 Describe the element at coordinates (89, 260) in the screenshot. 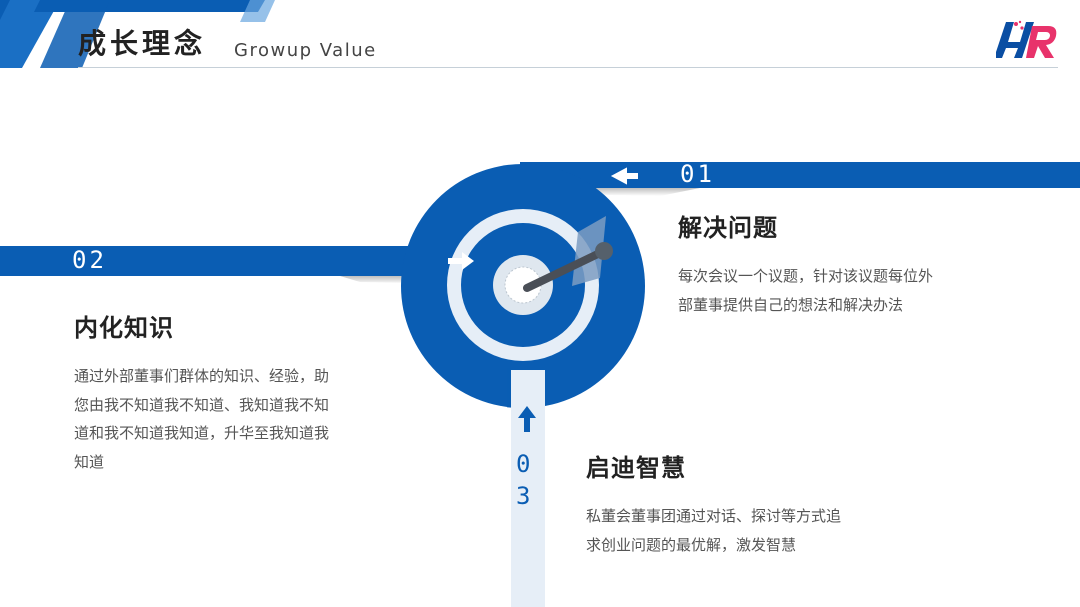

I see `number-02: 02` at that location.